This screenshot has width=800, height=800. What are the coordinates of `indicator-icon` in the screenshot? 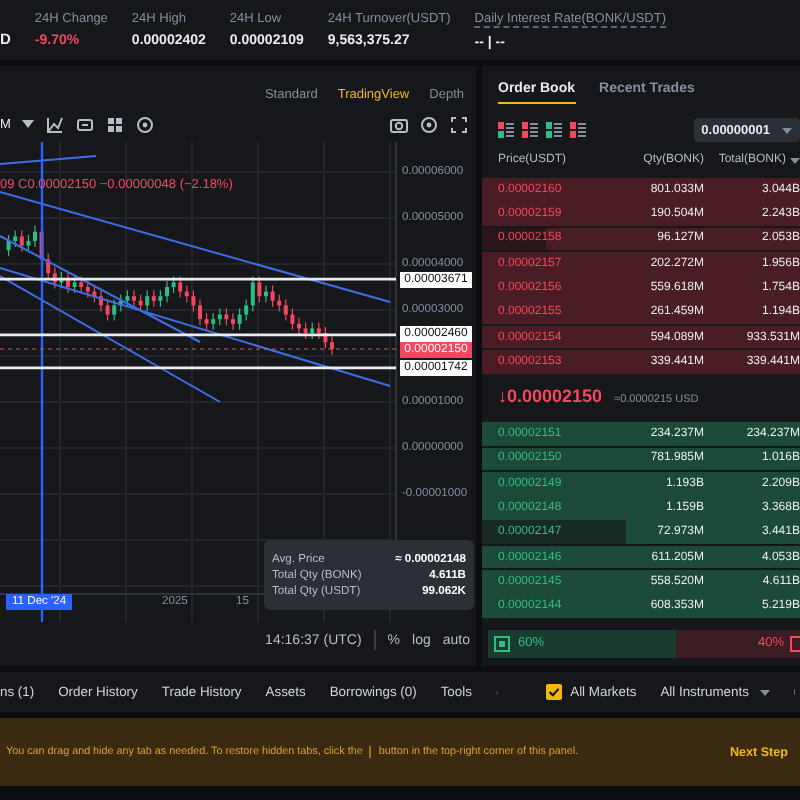 It's located at (85, 124).